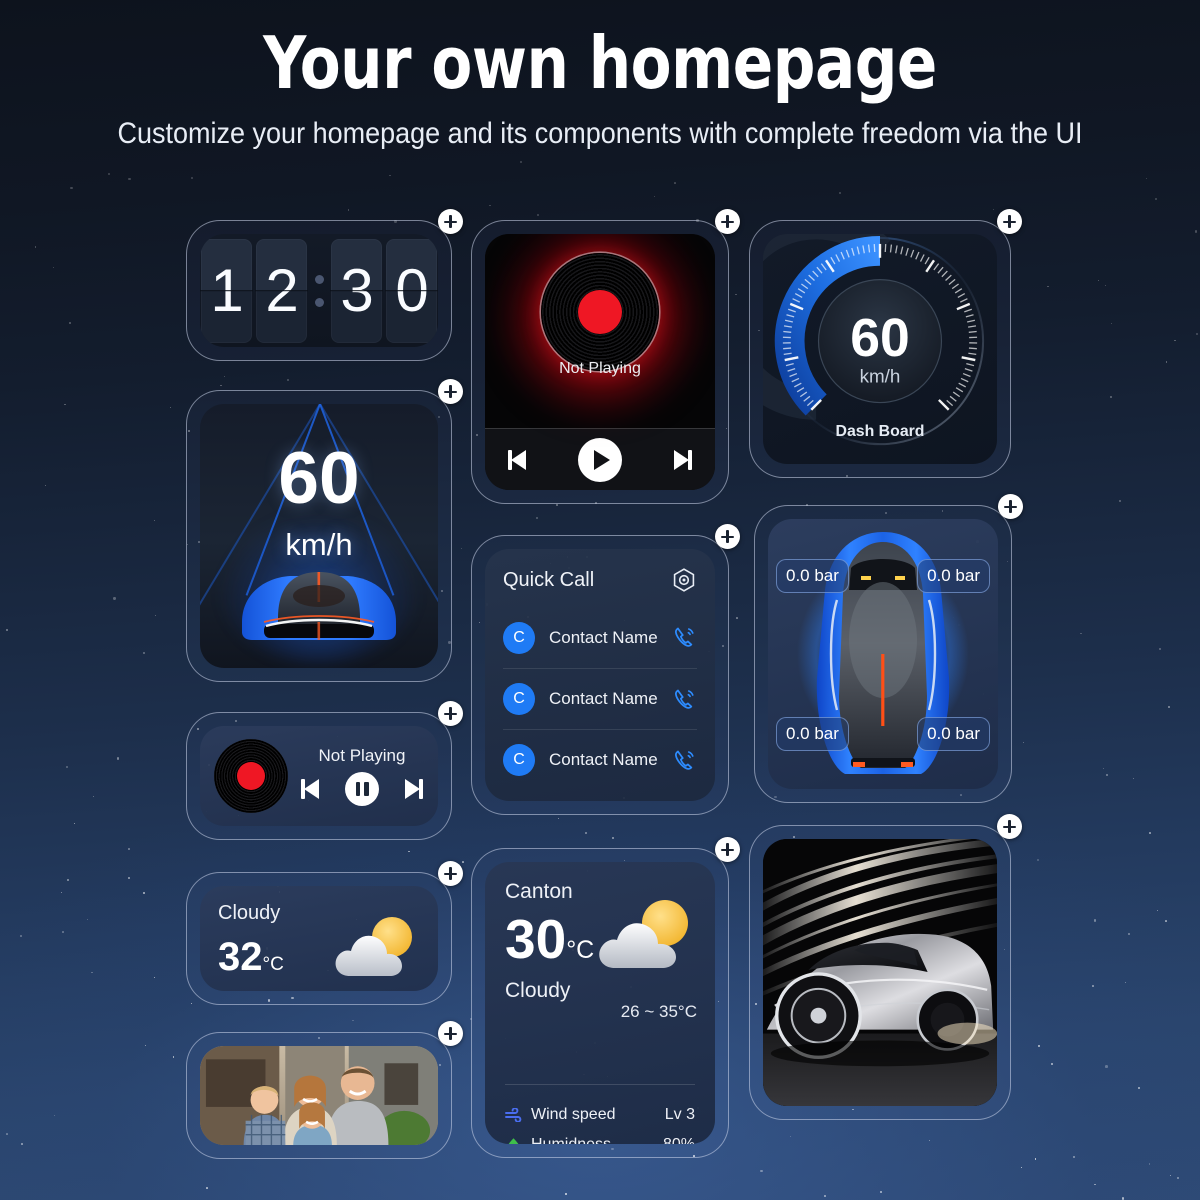  I want to click on add-widget-button-tire, so click(1010, 506).